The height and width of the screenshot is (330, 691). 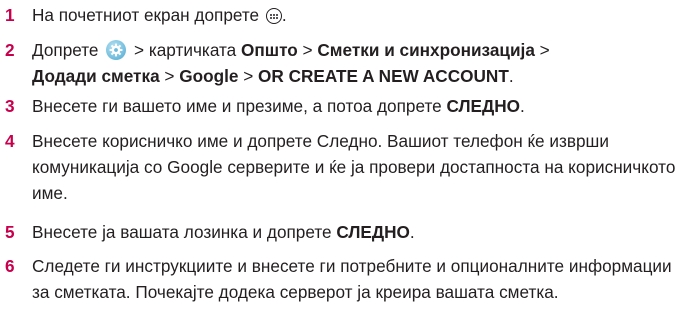 I want to click on step-number: 6, so click(x=10, y=266).